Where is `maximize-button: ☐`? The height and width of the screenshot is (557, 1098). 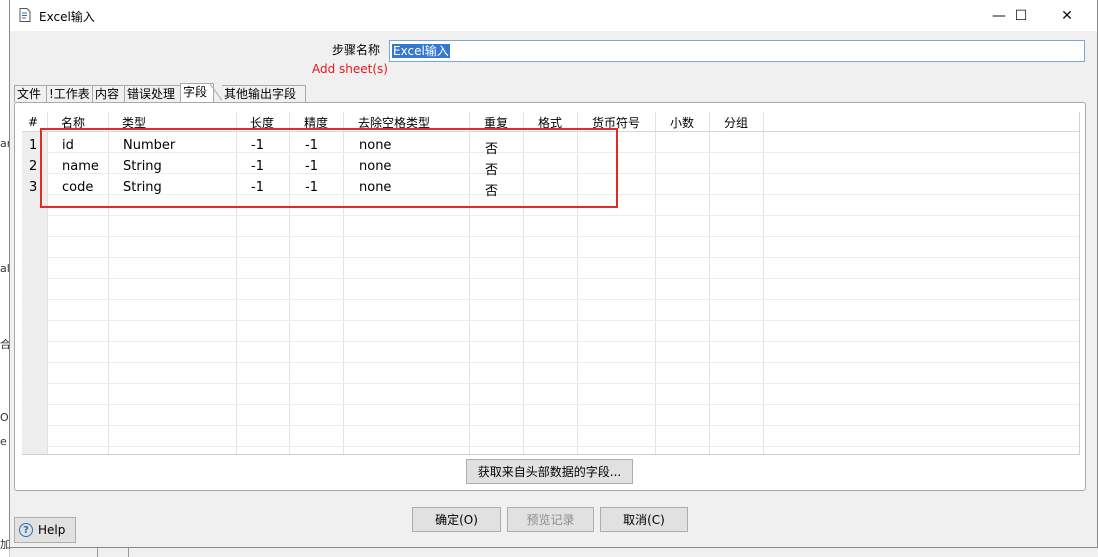
maximize-button: ☐ is located at coordinates (1021, 15).